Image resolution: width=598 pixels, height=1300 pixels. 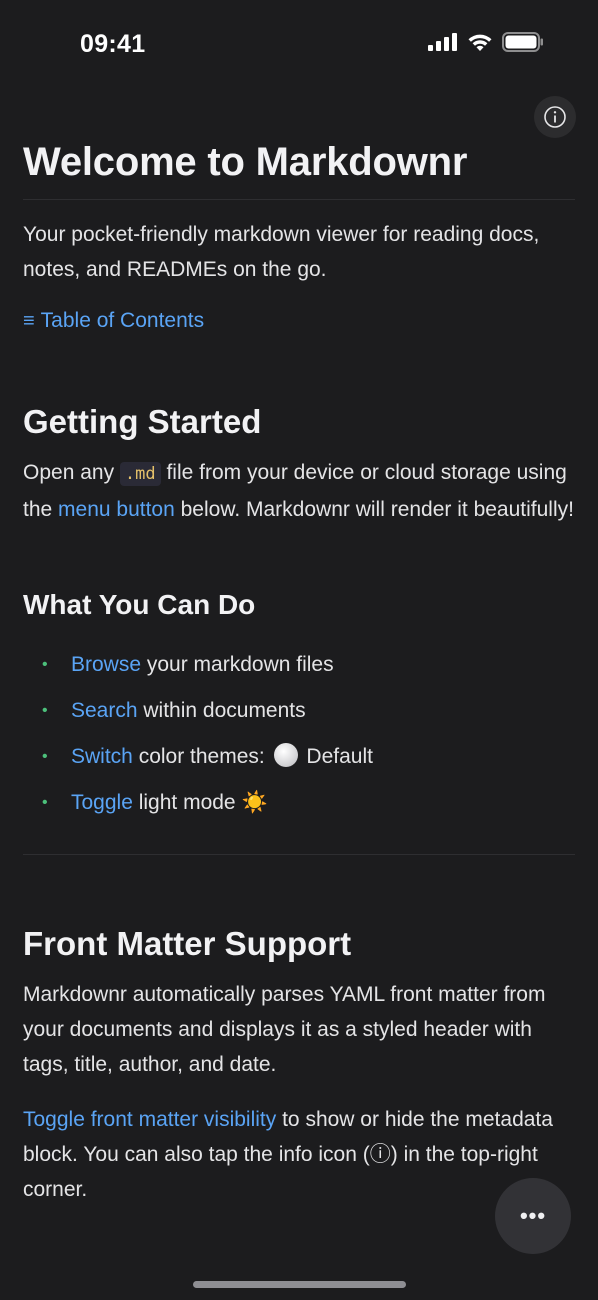 What do you see at coordinates (106, 664) in the screenshot?
I see `browse-link: Browse` at bounding box center [106, 664].